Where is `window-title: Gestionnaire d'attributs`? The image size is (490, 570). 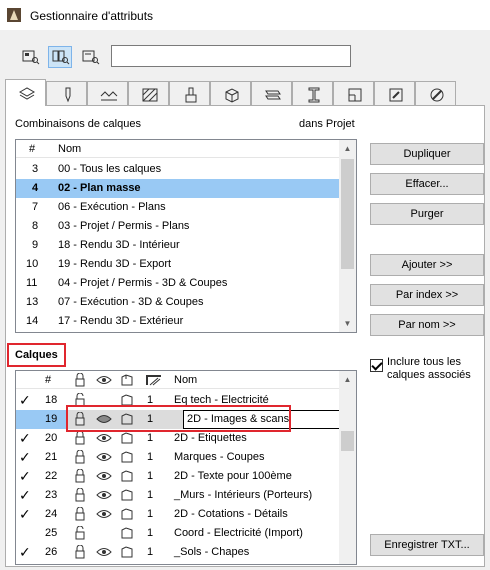
window-title: Gestionnaire d'attributs is located at coordinates (92, 16).